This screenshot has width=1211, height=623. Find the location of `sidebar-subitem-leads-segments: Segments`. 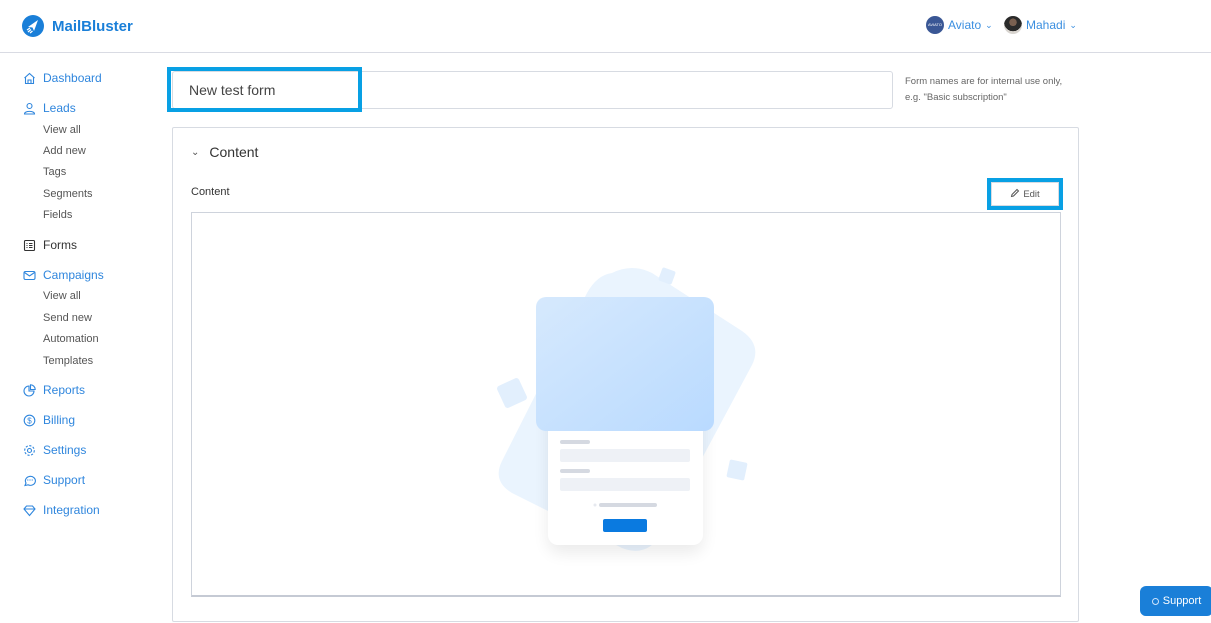

sidebar-subitem-leads-segments: Segments is located at coordinates (68, 194).